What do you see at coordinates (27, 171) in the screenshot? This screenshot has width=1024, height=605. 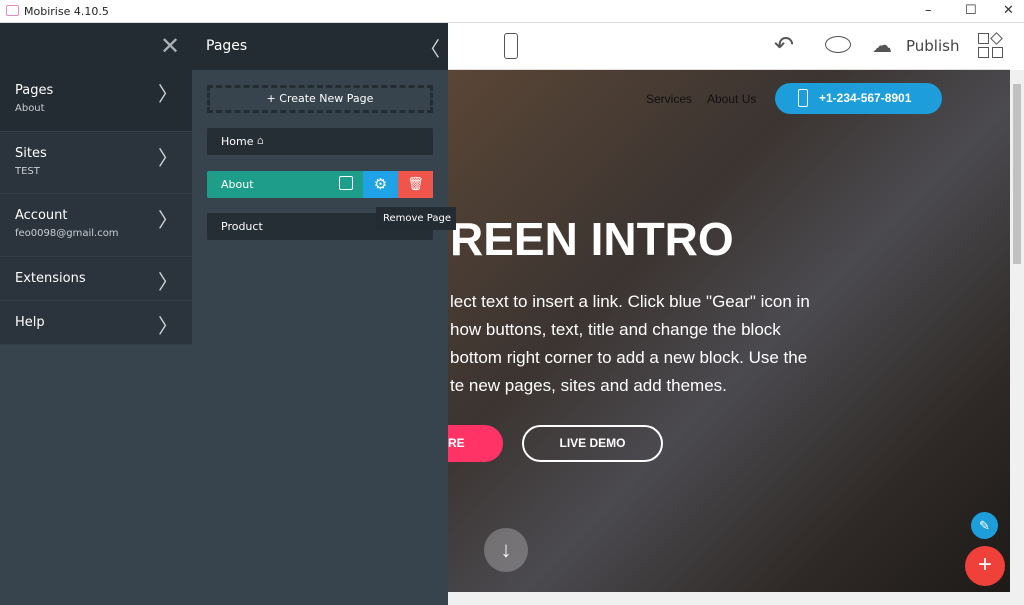 I see `sub-label: TEST` at bounding box center [27, 171].